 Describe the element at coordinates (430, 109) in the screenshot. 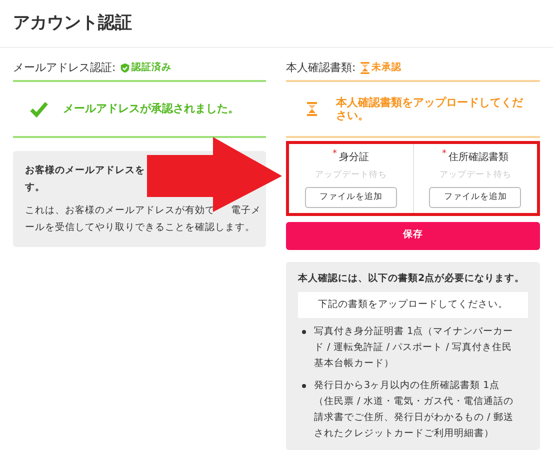

I see `status-message: 本人確認書類をアップロードしてください。` at that location.